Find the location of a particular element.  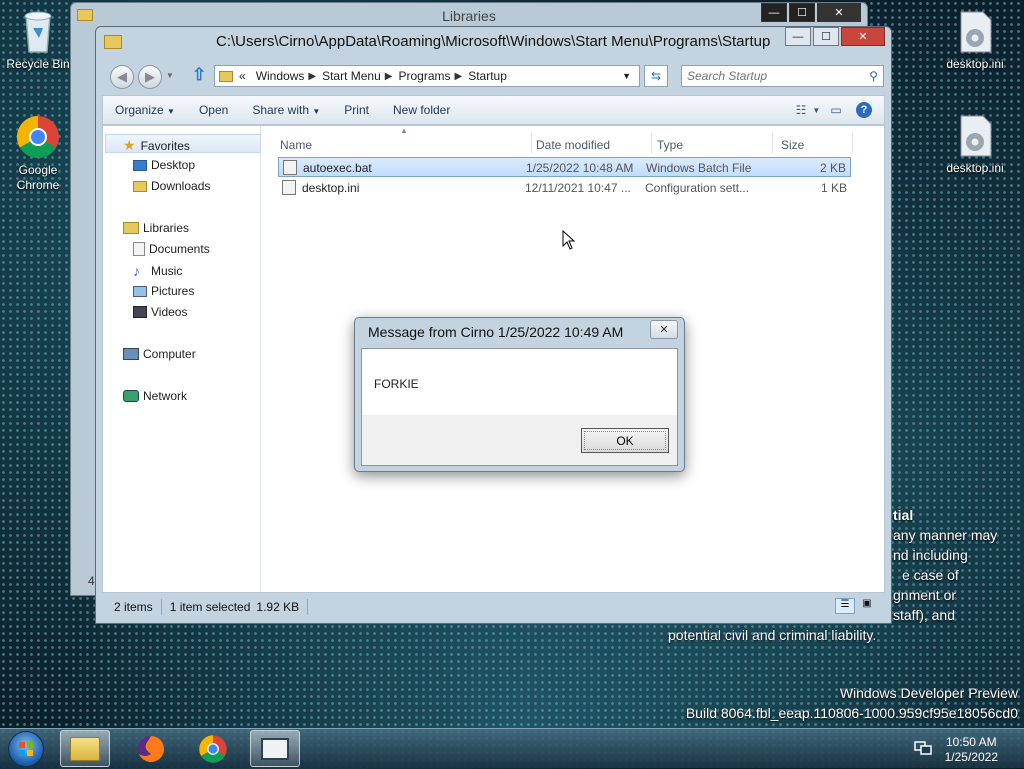

nav-pictures: Pictures is located at coordinates (163, 291).